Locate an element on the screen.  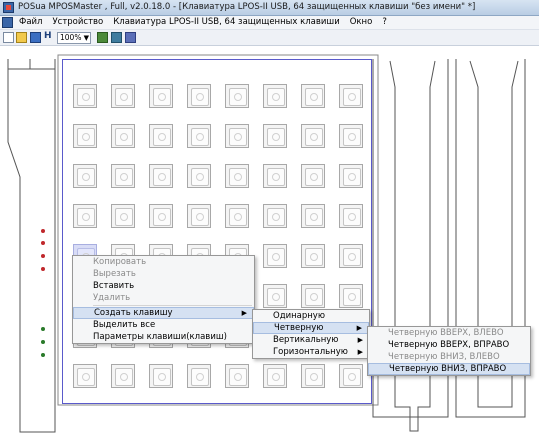
menu-item-key-params: Параметры клавиши(клавиш) is located at coordinates (163, 337).